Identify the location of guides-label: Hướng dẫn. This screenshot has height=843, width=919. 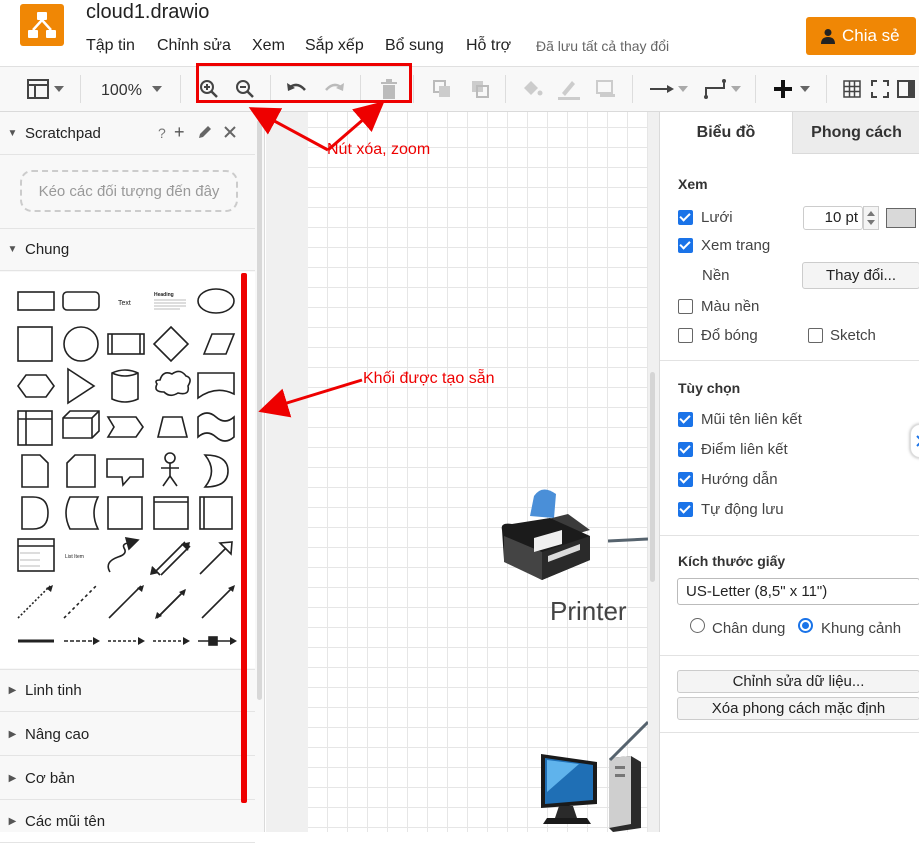
(739, 479).